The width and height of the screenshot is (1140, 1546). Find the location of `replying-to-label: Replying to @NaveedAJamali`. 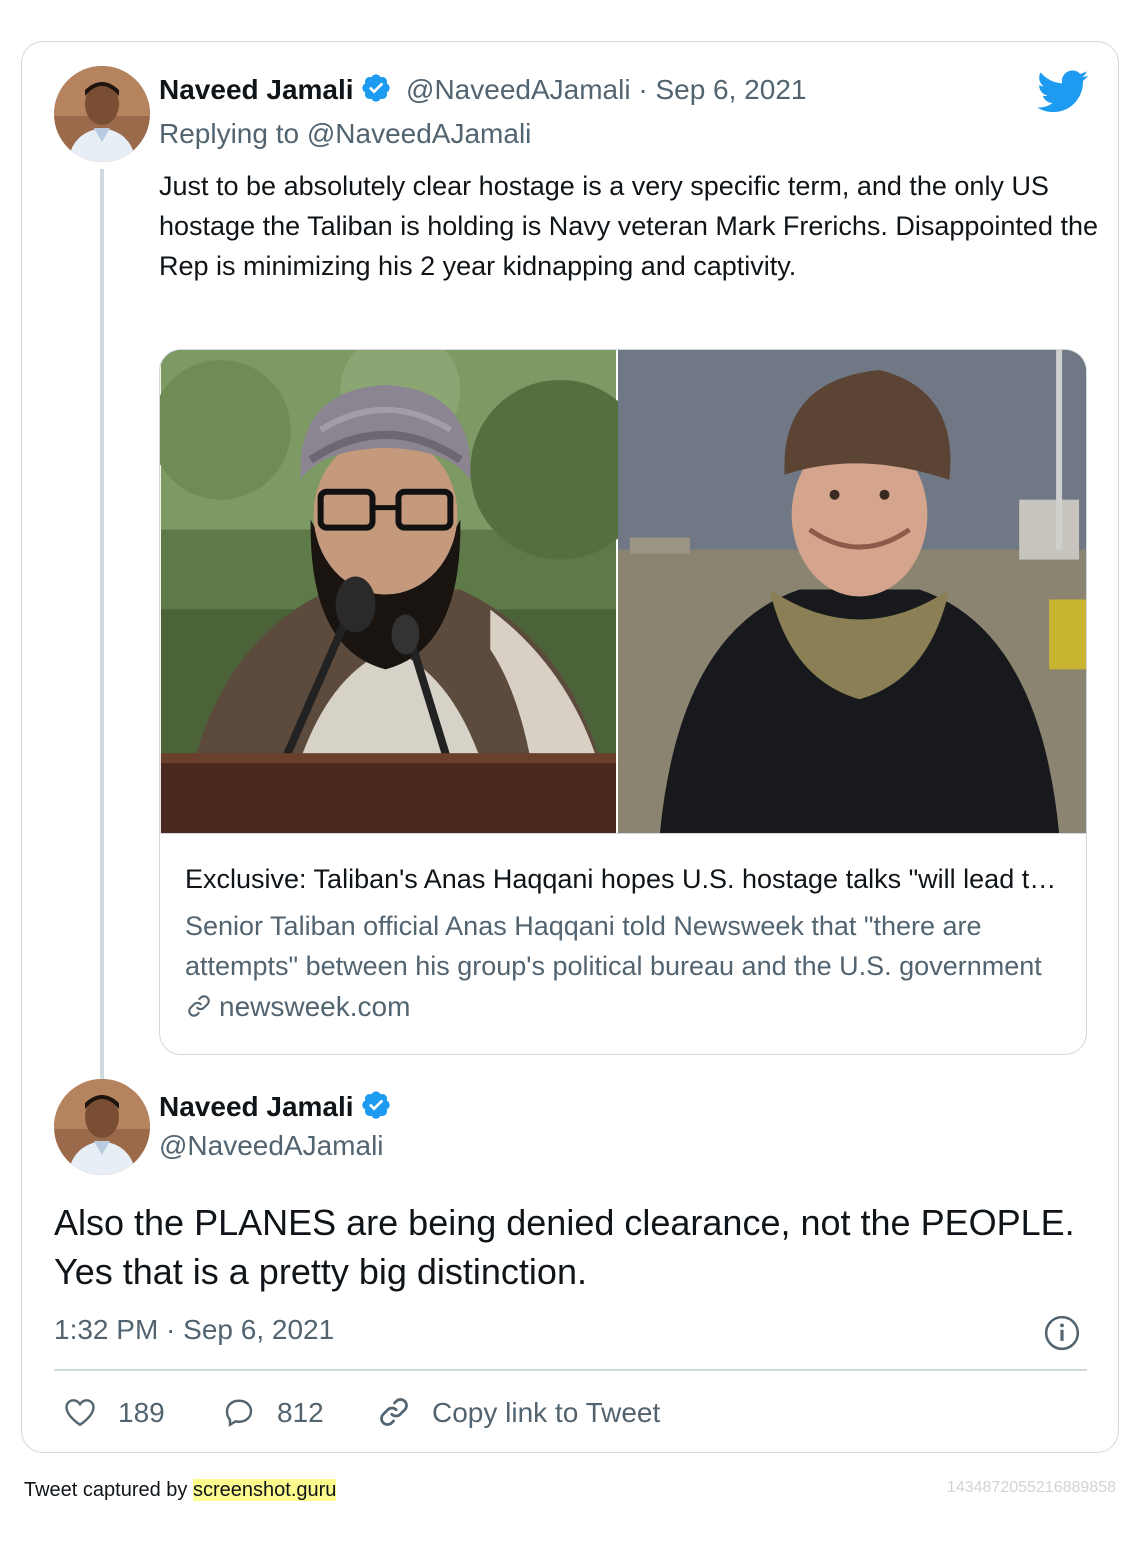

replying-to-label: Replying to @NaveedAJamali is located at coordinates (345, 134).